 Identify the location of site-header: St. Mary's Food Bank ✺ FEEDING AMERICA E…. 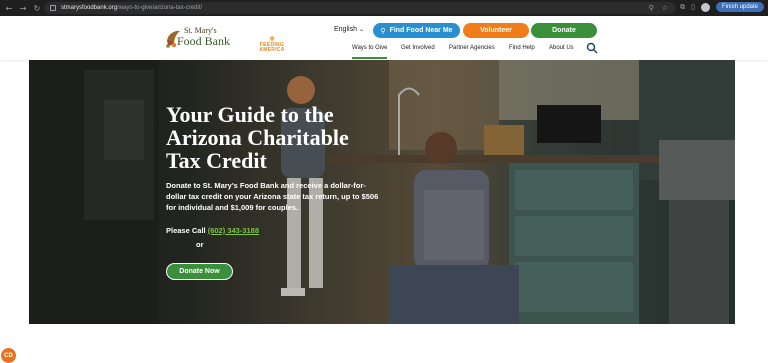
(384, 38).